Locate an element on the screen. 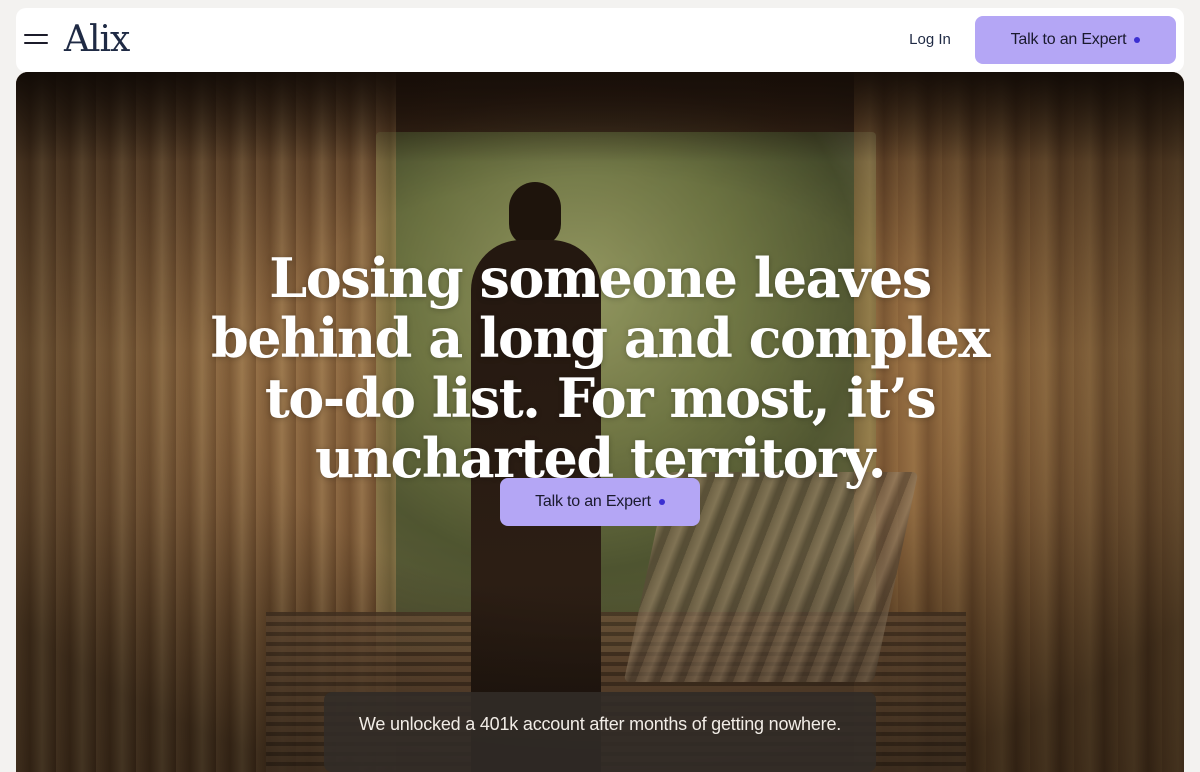  login-link: Log In is located at coordinates (930, 40).